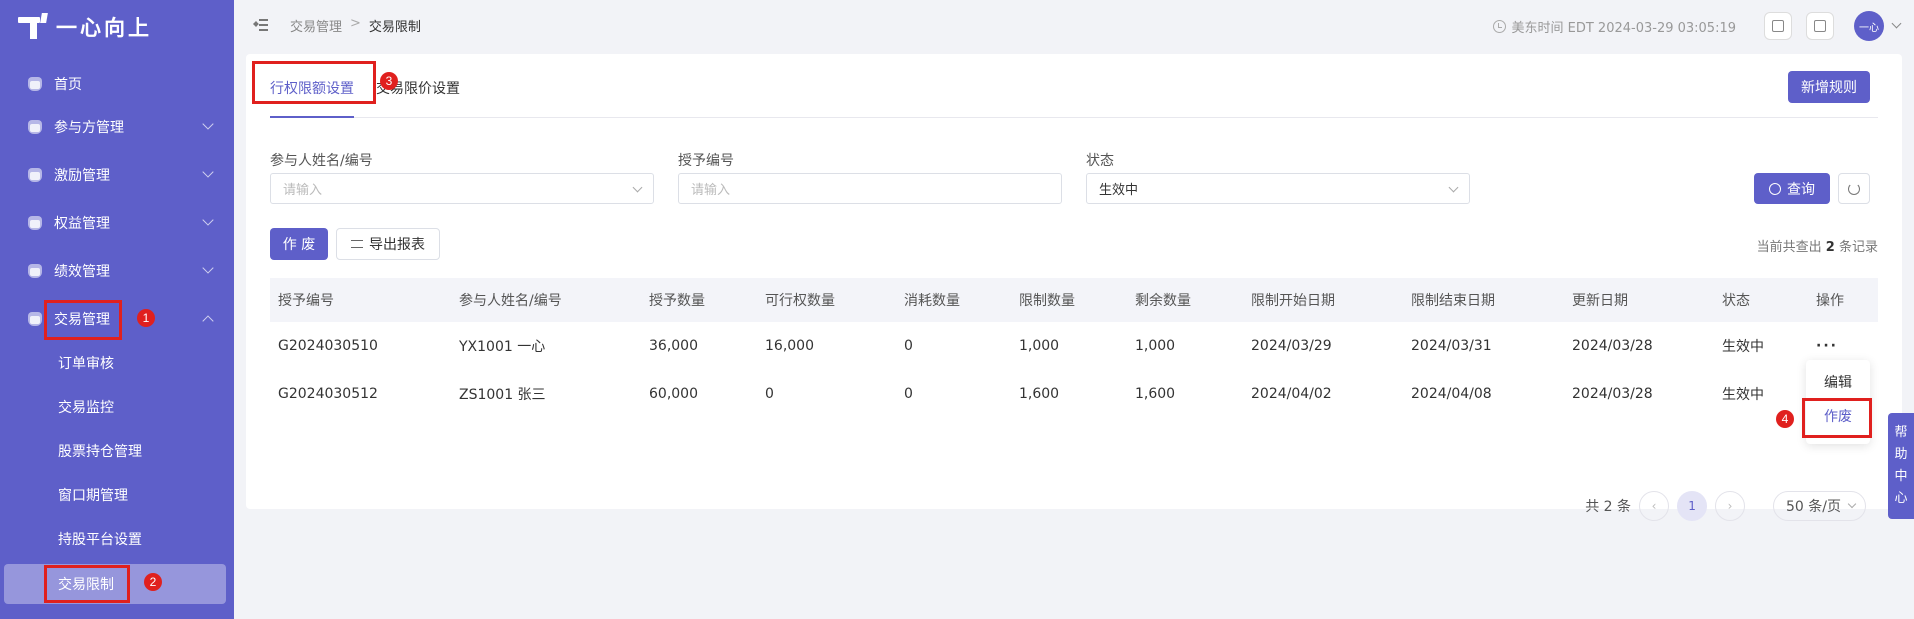 The height and width of the screenshot is (619, 1914). What do you see at coordinates (397, 245) in the screenshot?
I see `export-button-label: 导出报表` at bounding box center [397, 245].